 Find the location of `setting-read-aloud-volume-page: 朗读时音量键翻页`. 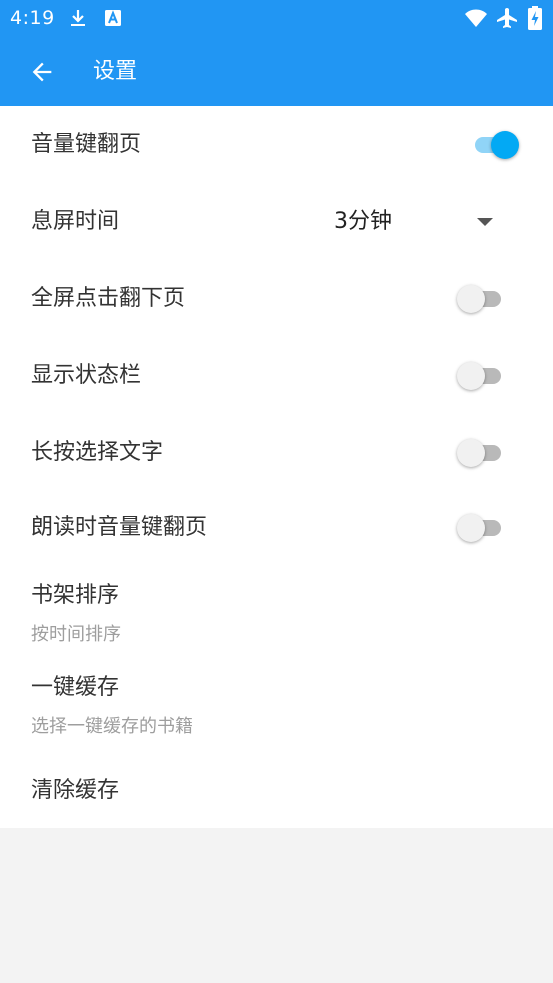

setting-read-aloud-volume-page: 朗读时音量键翻页 is located at coordinates (276, 529).